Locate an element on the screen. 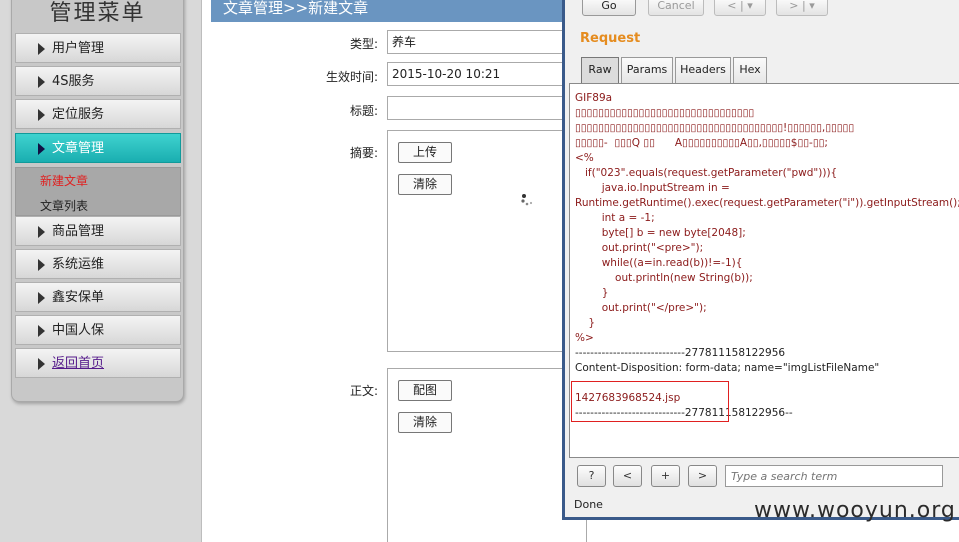 The height and width of the screenshot is (542, 959). type-select: 养车 is located at coordinates (487, 42).